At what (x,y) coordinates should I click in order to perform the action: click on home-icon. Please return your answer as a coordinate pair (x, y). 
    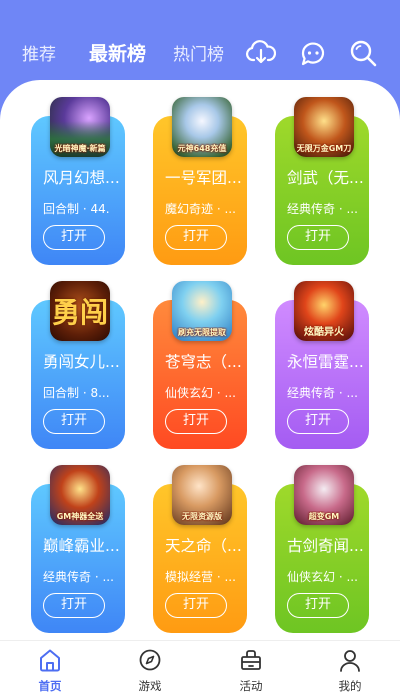
    Looking at the image, I should click on (50, 660).